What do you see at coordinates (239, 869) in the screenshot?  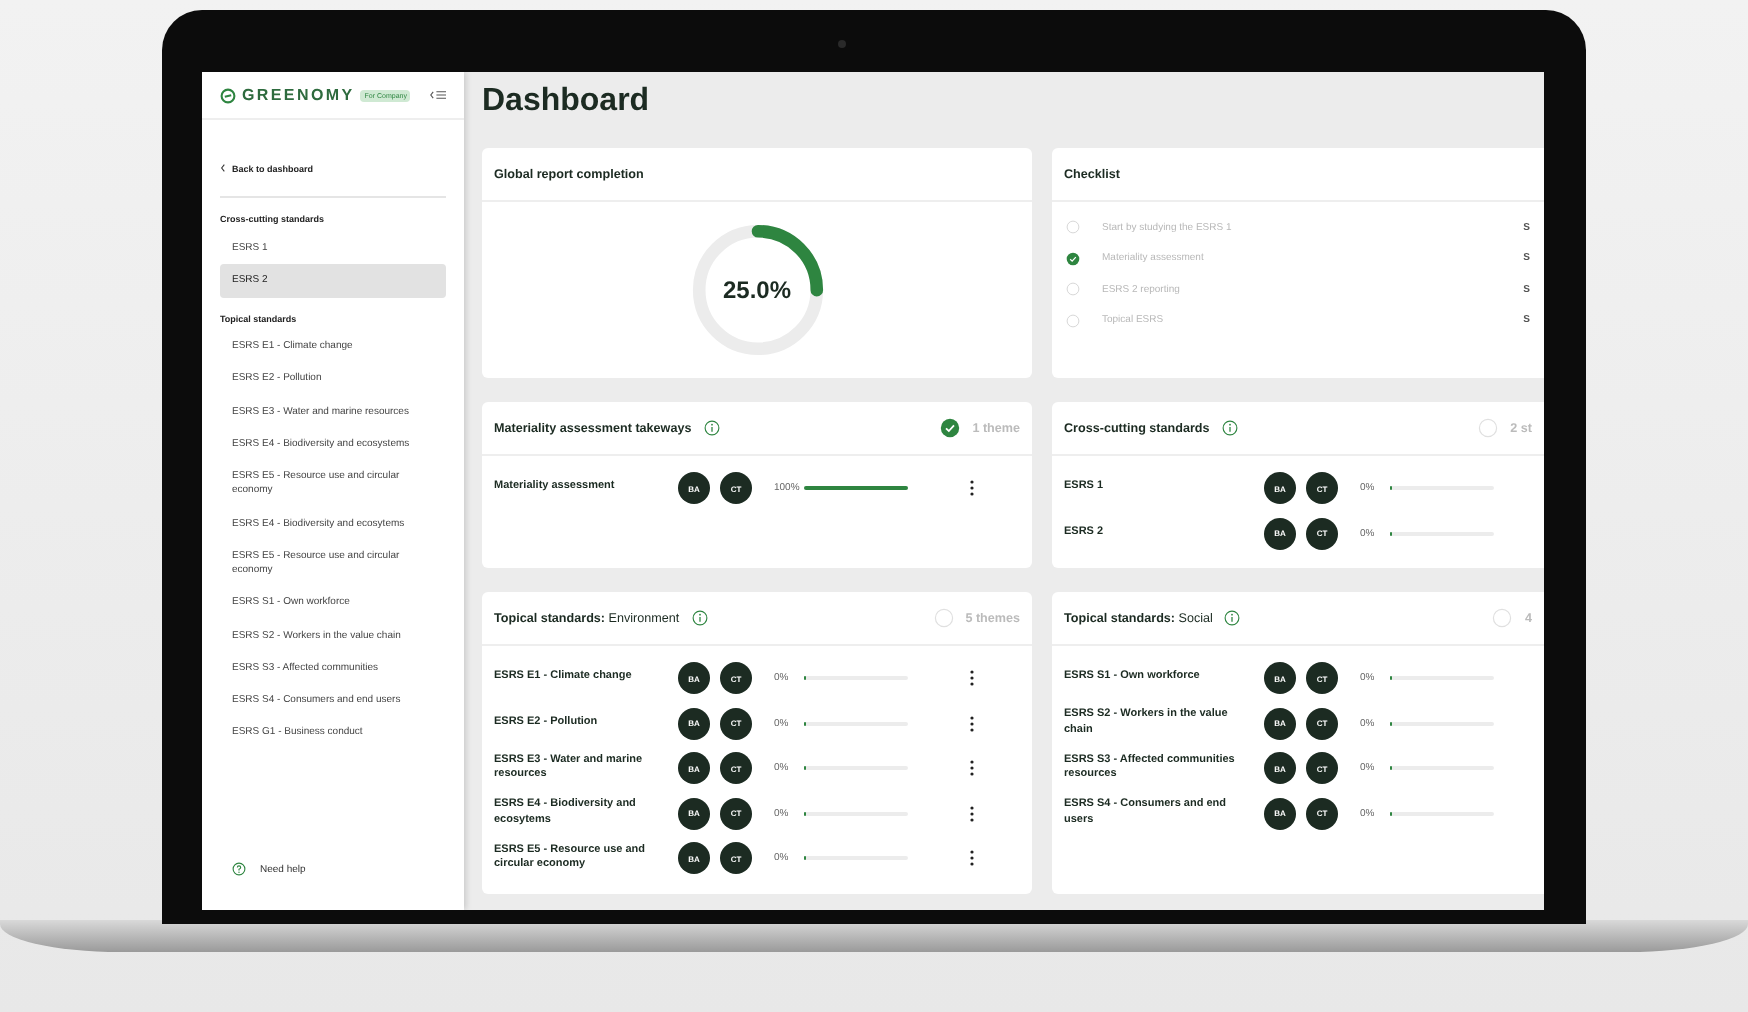 I see `help-icon` at bounding box center [239, 869].